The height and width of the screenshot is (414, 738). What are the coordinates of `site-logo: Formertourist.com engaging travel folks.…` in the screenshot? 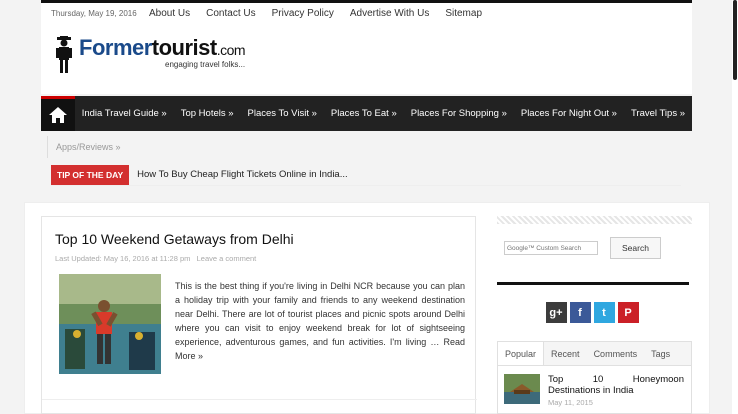 It's located at (149, 54).